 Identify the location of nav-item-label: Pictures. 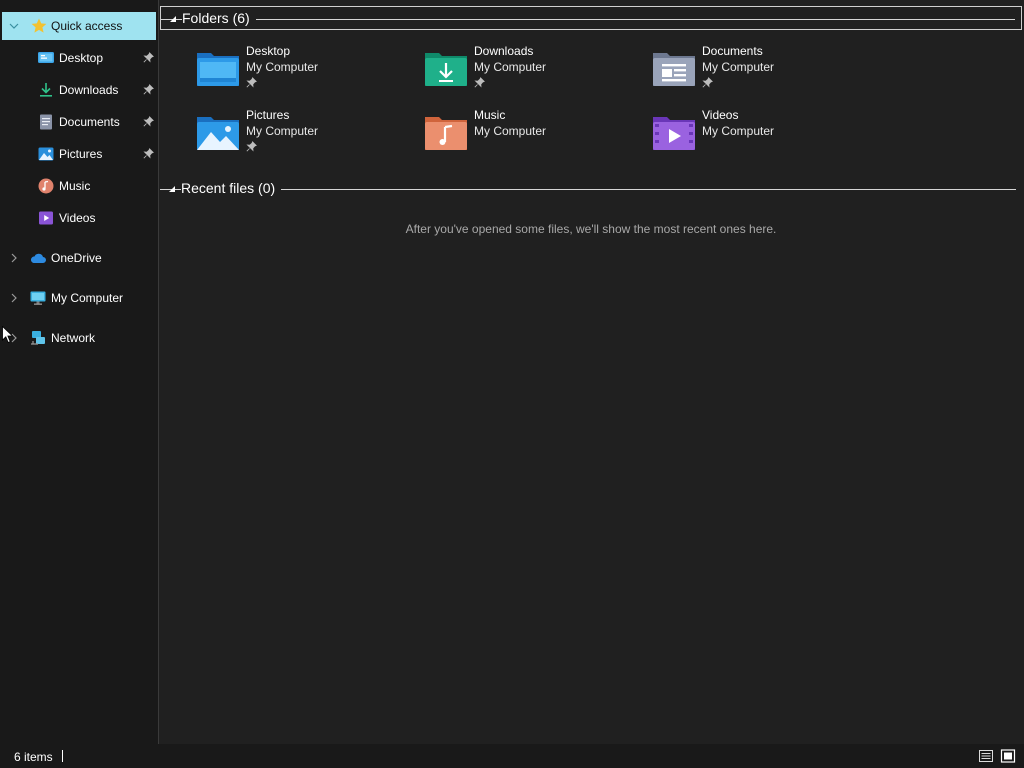
(81, 154).